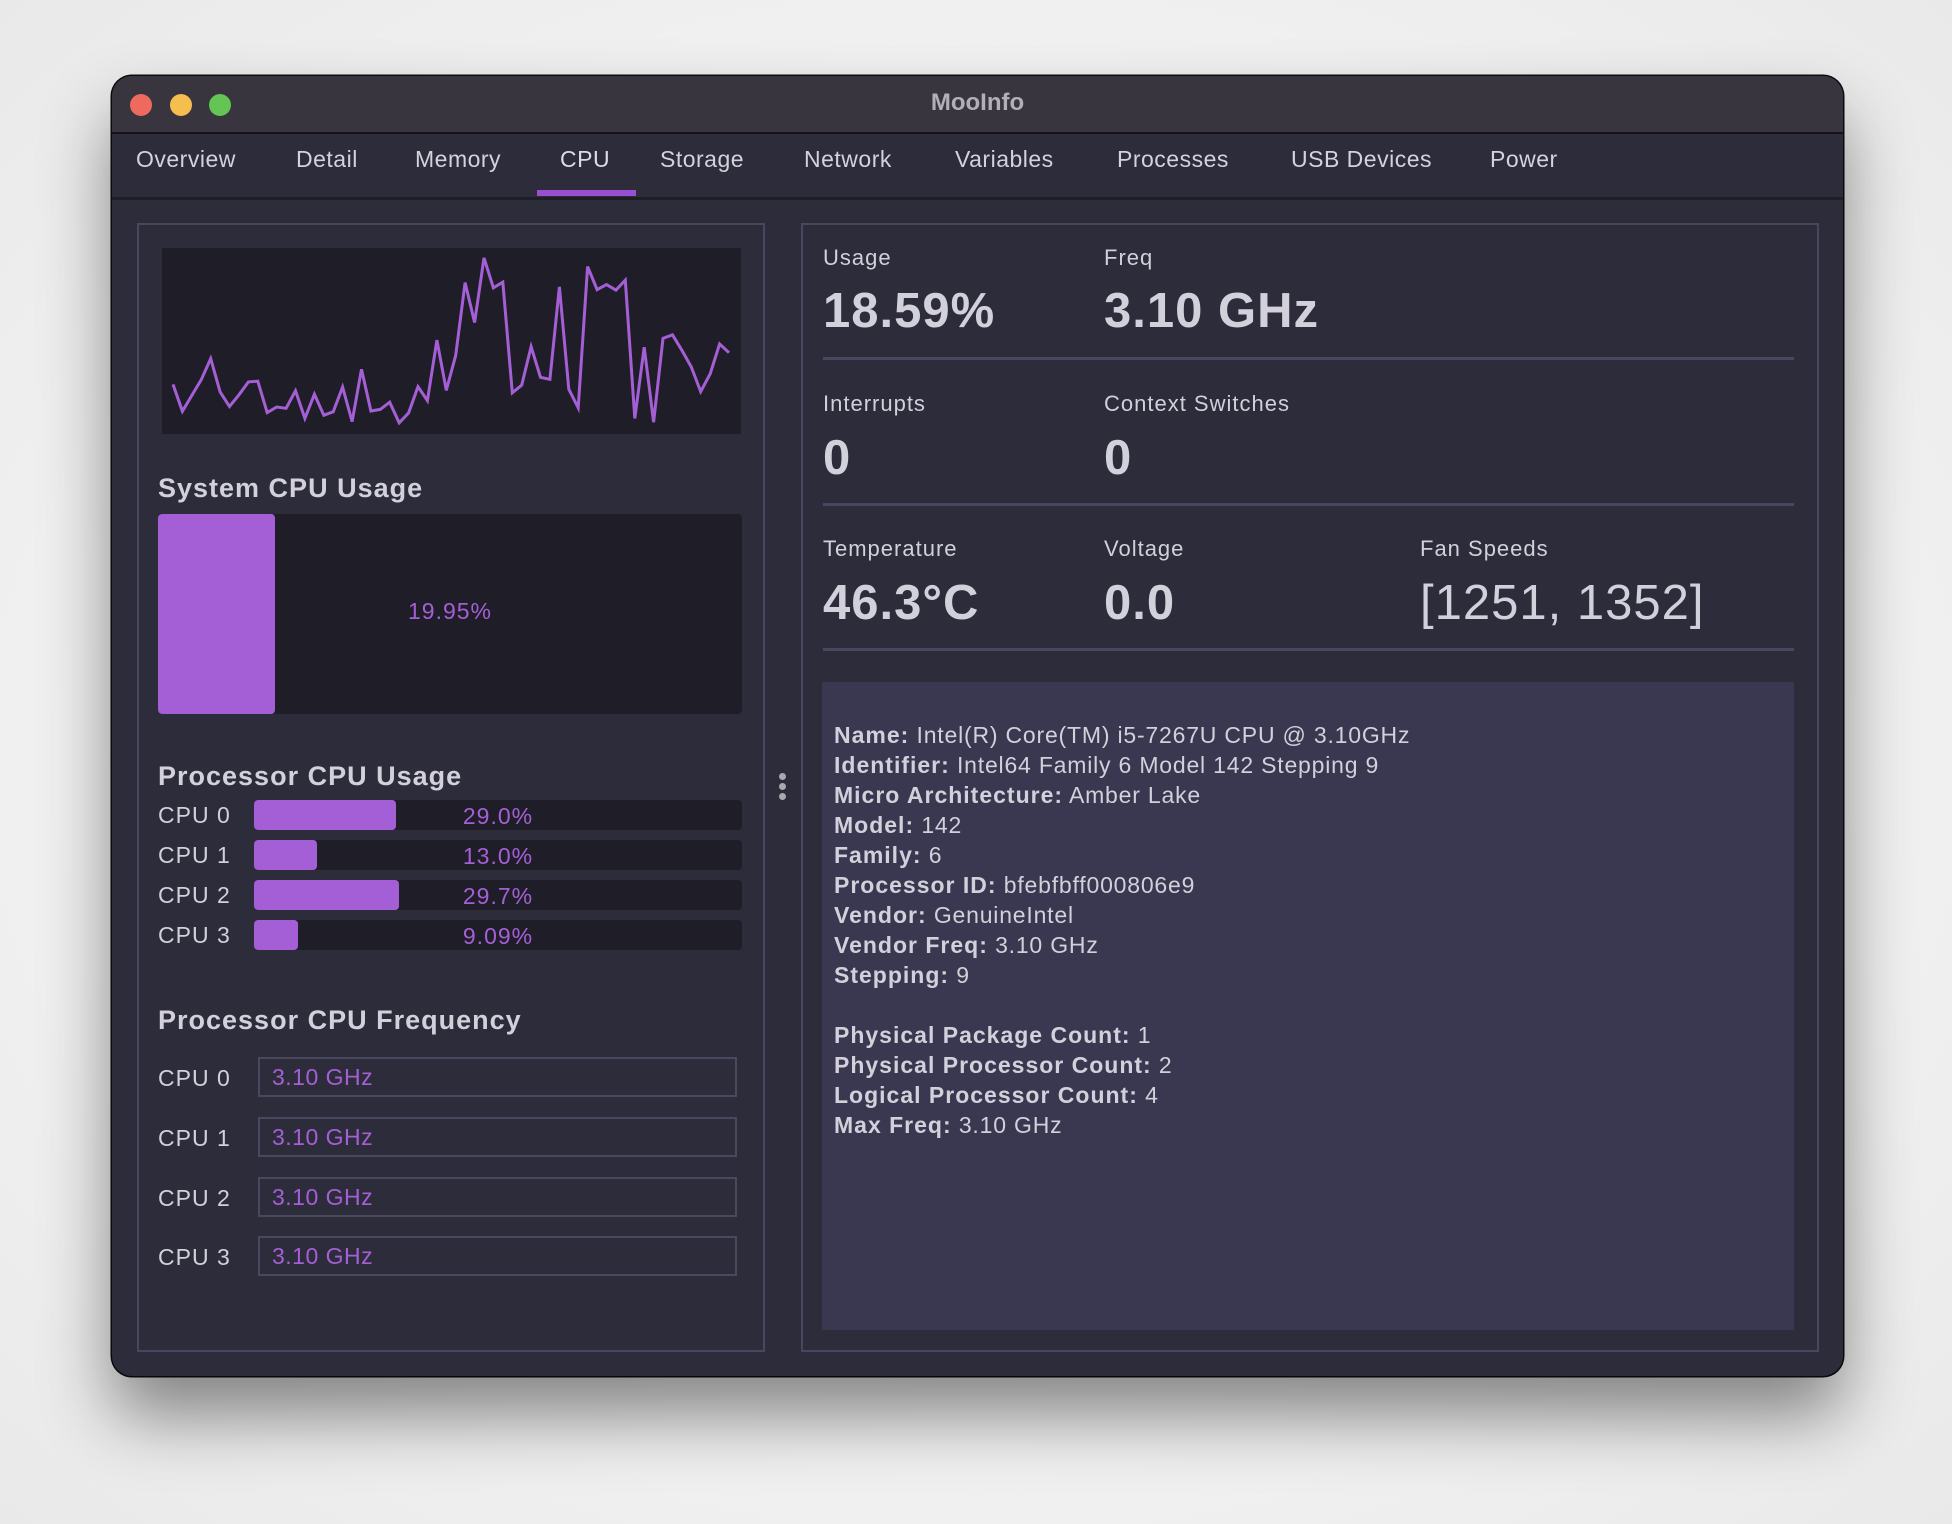 Image resolution: width=1952 pixels, height=1524 pixels. I want to click on info-key: Model:, so click(874, 825).